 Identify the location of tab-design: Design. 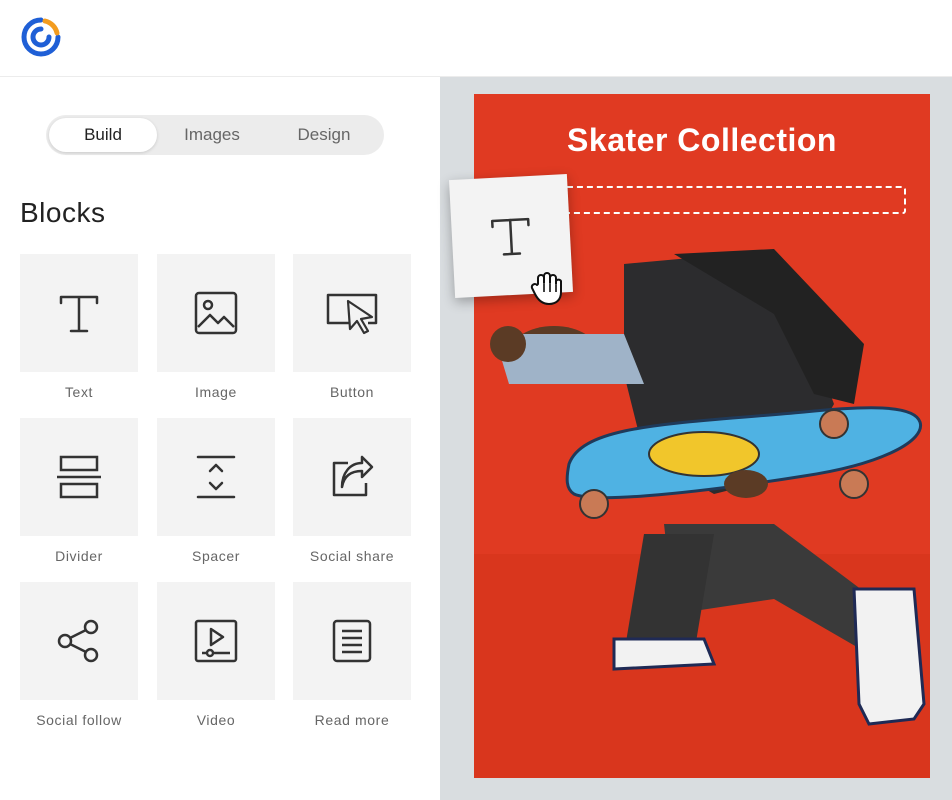
(324, 135).